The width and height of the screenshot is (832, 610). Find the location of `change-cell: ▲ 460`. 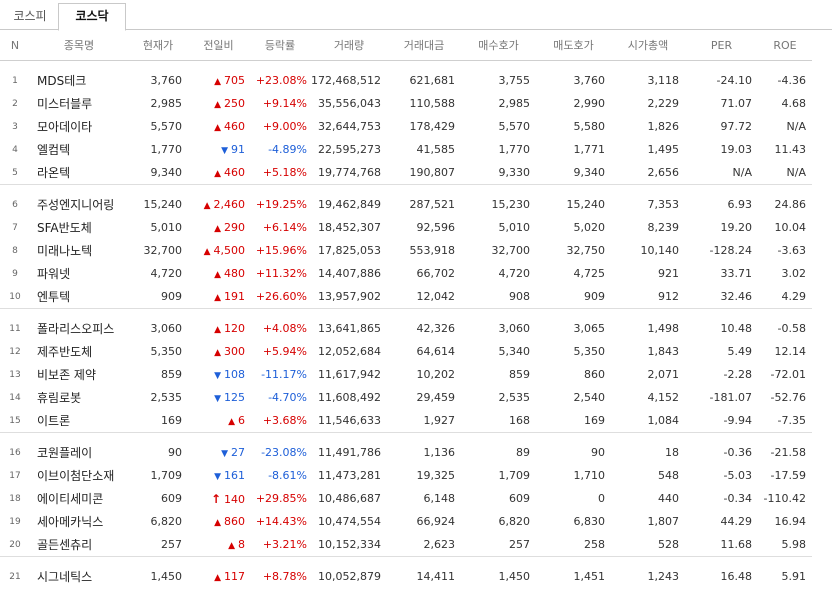

change-cell: ▲ 460 is located at coordinates (218, 126).